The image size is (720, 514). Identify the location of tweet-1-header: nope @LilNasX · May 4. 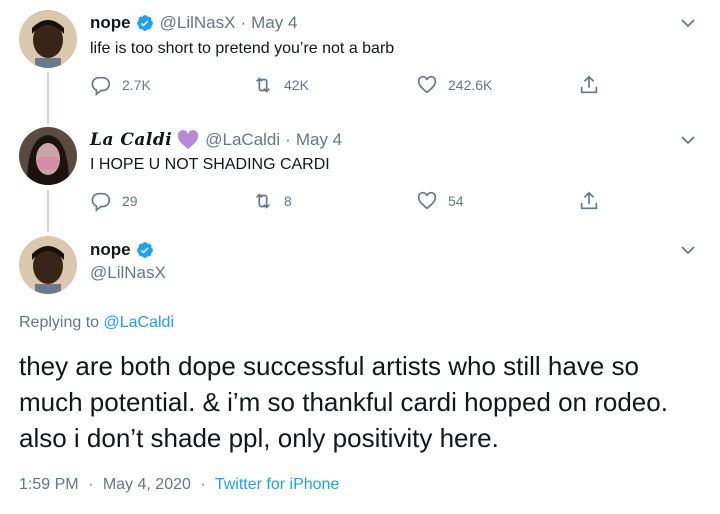
(194, 23).